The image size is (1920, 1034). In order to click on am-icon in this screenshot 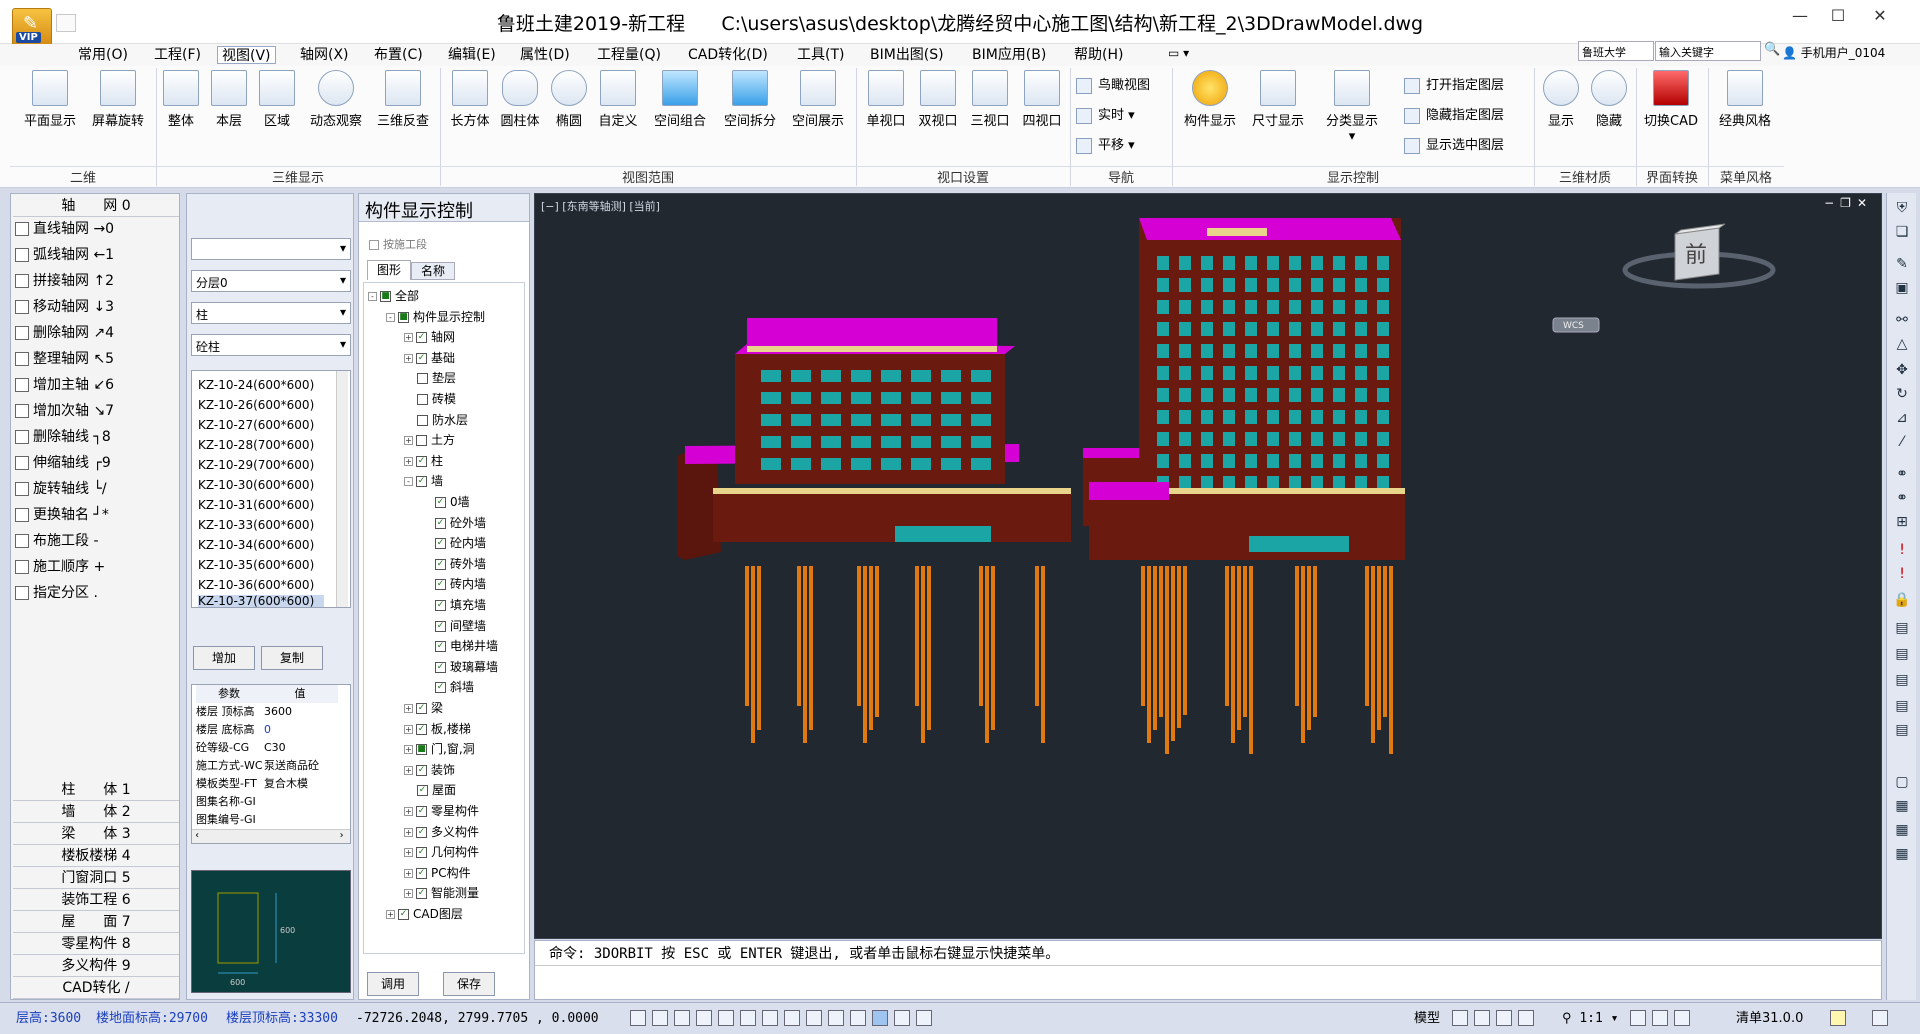, I will do `click(902, 1018)`.